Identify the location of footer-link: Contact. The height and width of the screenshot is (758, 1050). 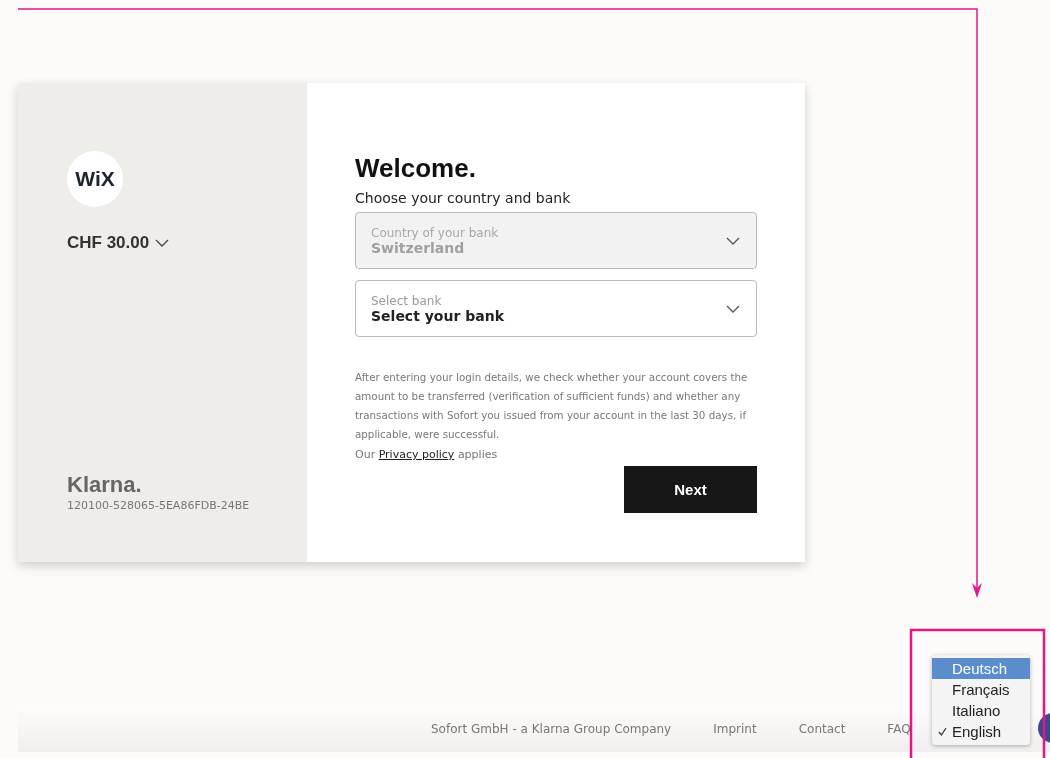
(822, 729).